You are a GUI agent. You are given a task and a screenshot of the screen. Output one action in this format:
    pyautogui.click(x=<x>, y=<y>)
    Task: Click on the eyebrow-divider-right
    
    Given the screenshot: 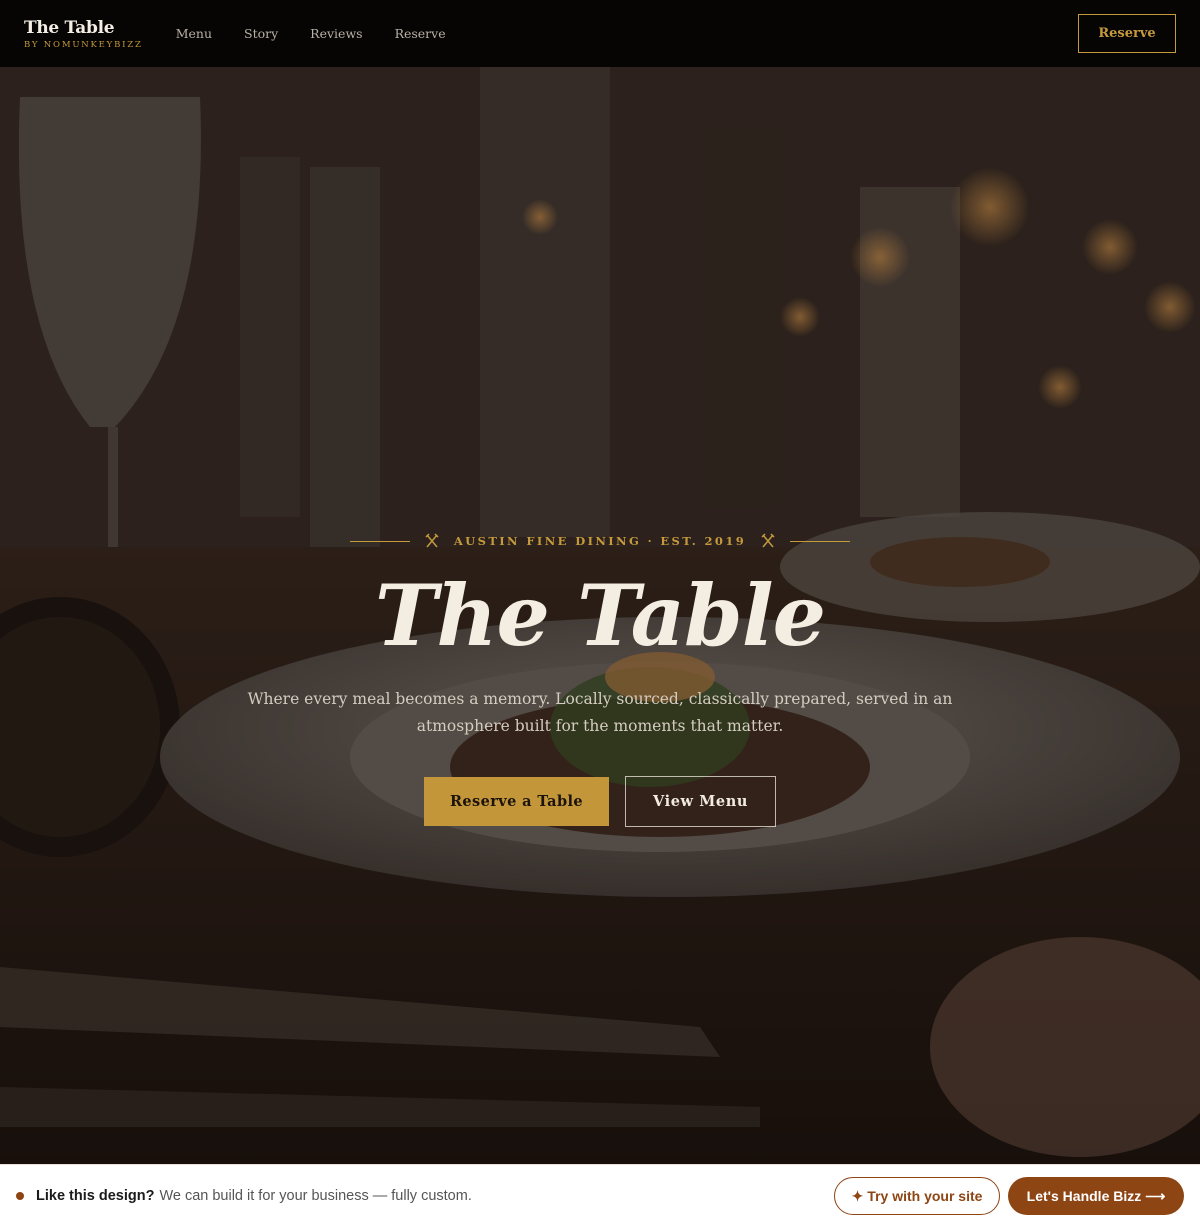 What is the action you would take?
    pyautogui.click(x=820, y=541)
    